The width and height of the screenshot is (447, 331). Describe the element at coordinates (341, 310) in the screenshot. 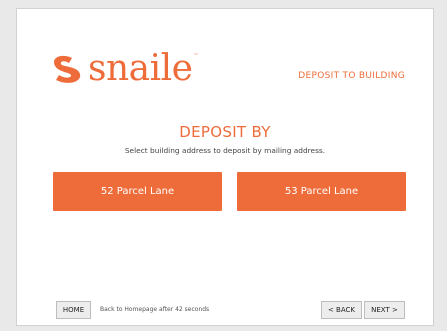

I see `back-button: < BACK` at that location.